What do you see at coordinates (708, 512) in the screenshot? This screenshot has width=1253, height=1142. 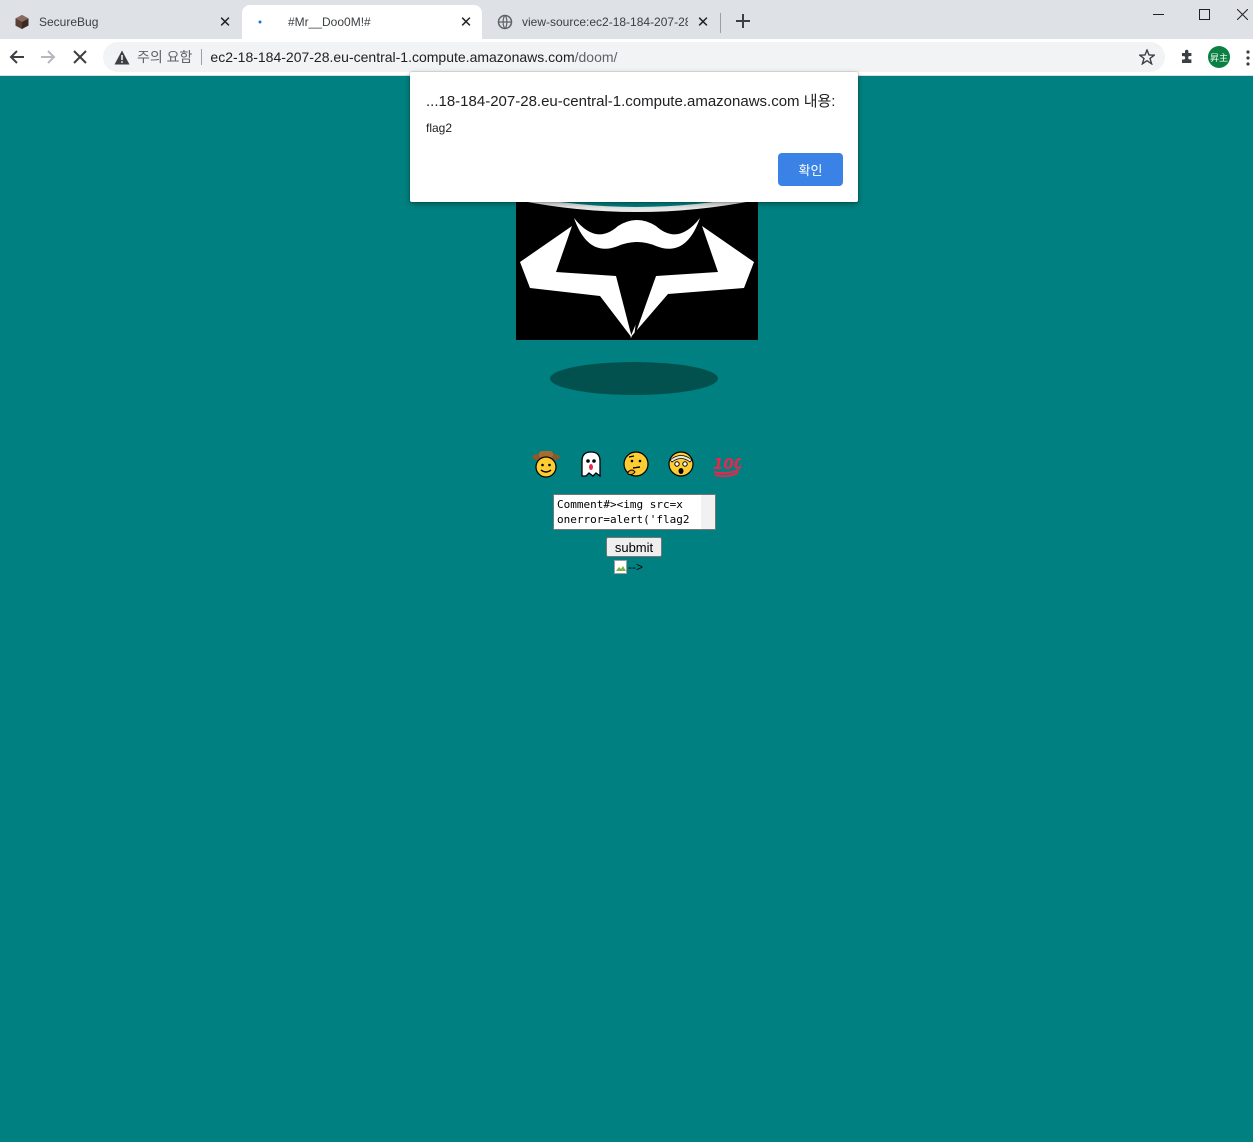 I see `textarea-scrollbar` at bounding box center [708, 512].